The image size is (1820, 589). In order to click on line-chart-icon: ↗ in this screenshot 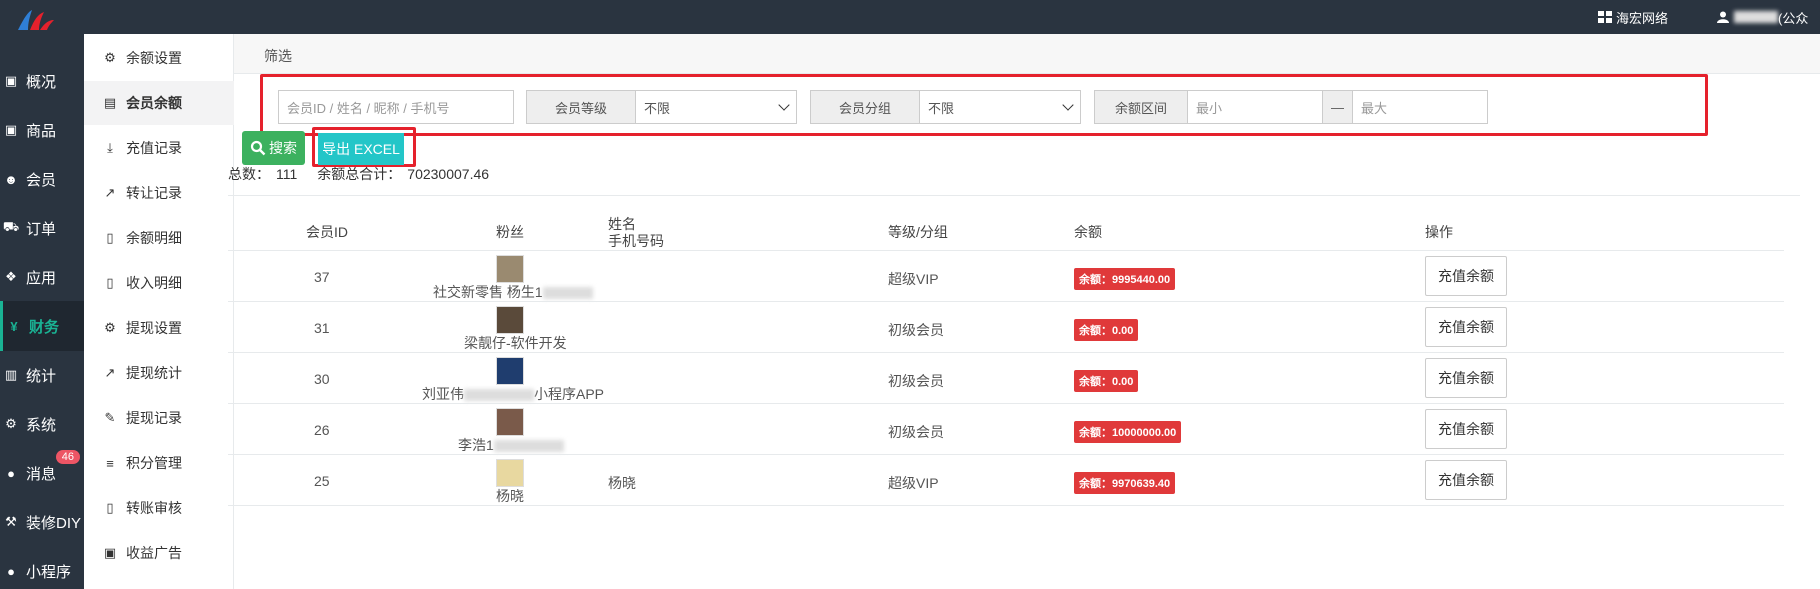, I will do `click(110, 372)`.